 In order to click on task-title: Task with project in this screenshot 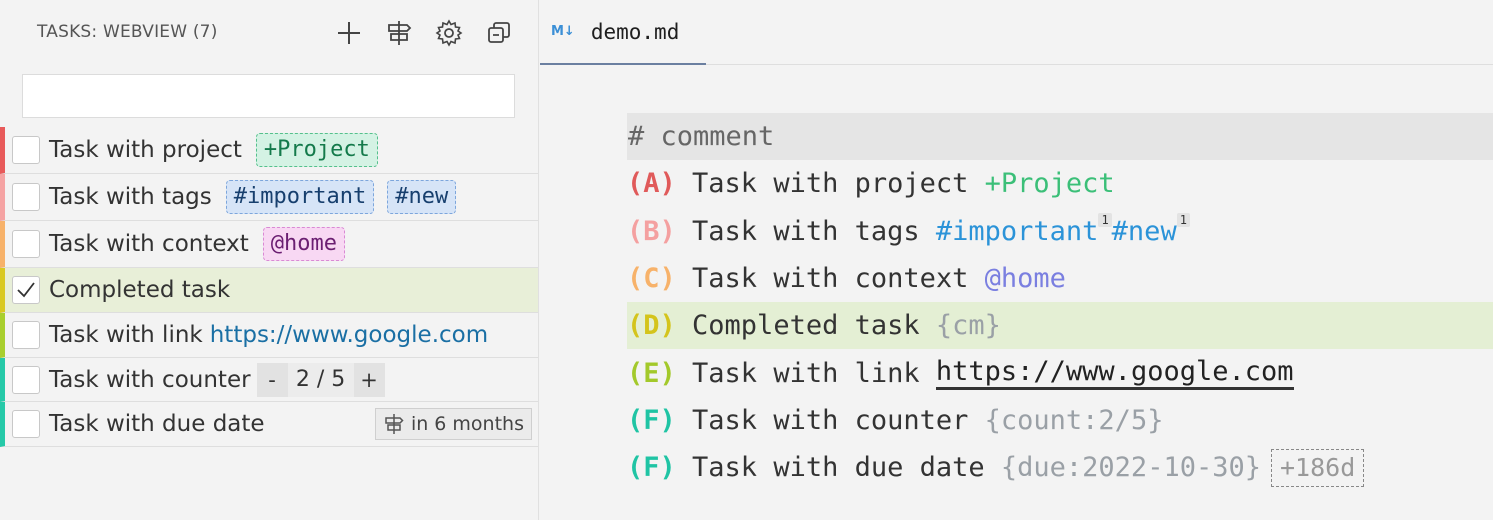, I will do `click(145, 150)`.